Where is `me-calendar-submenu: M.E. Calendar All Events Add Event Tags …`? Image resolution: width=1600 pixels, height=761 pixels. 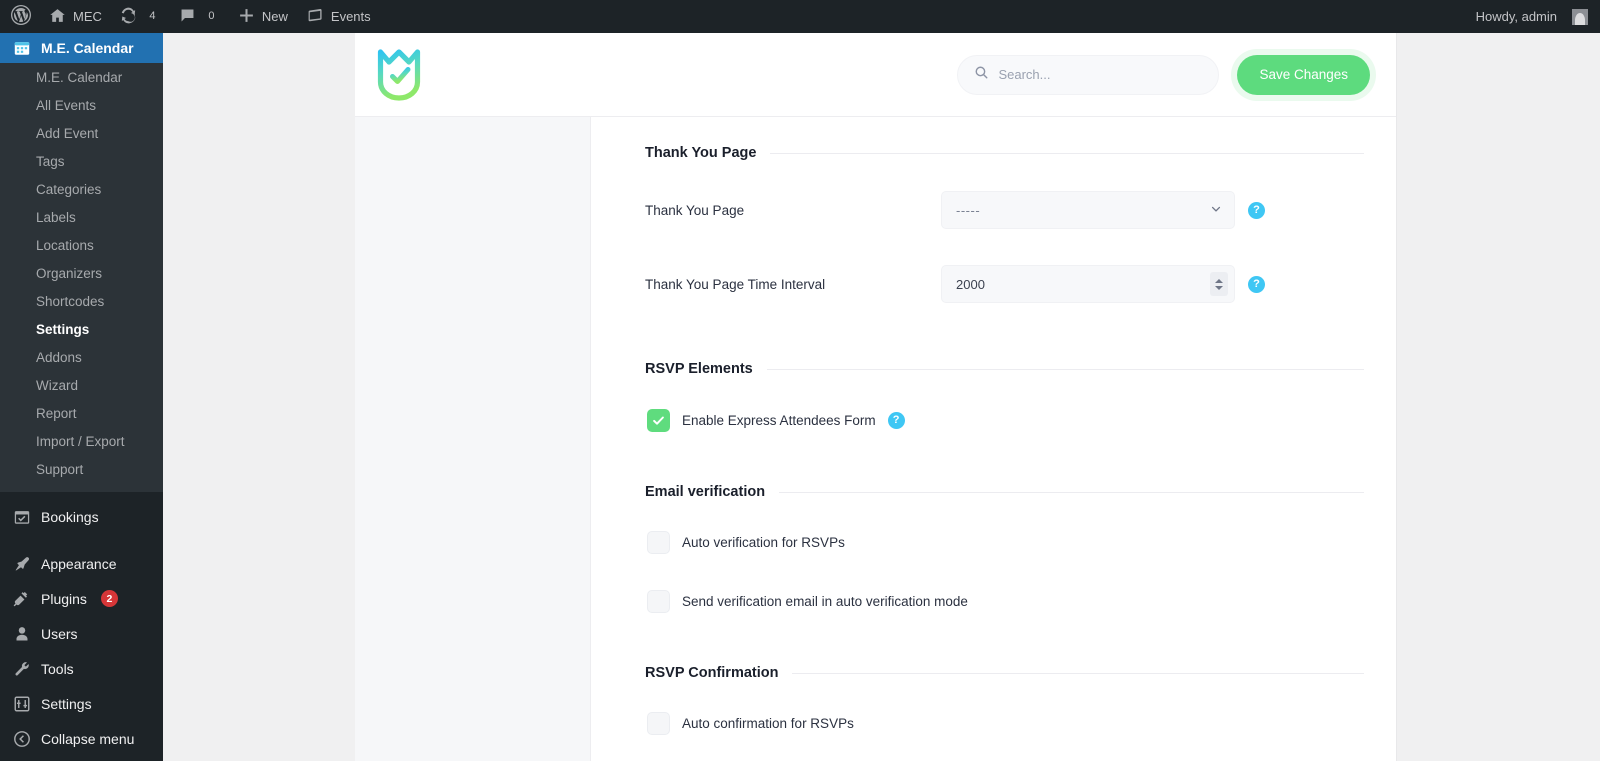 me-calendar-submenu: M.E. Calendar All Events Add Event Tags … is located at coordinates (81, 277).